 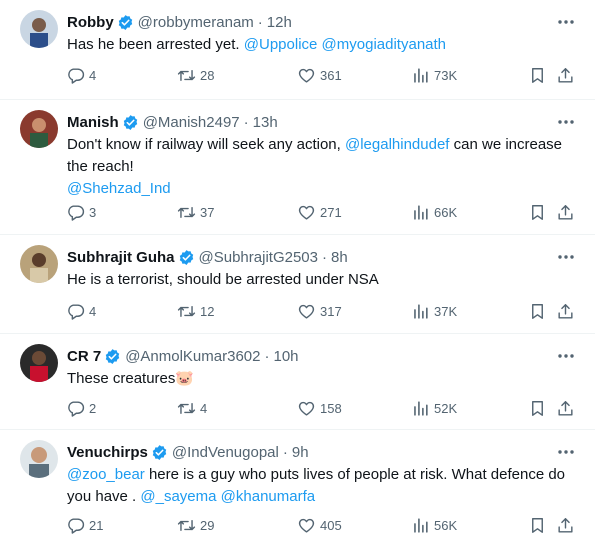 I want to click on display-name: Robby, so click(x=90, y=22).